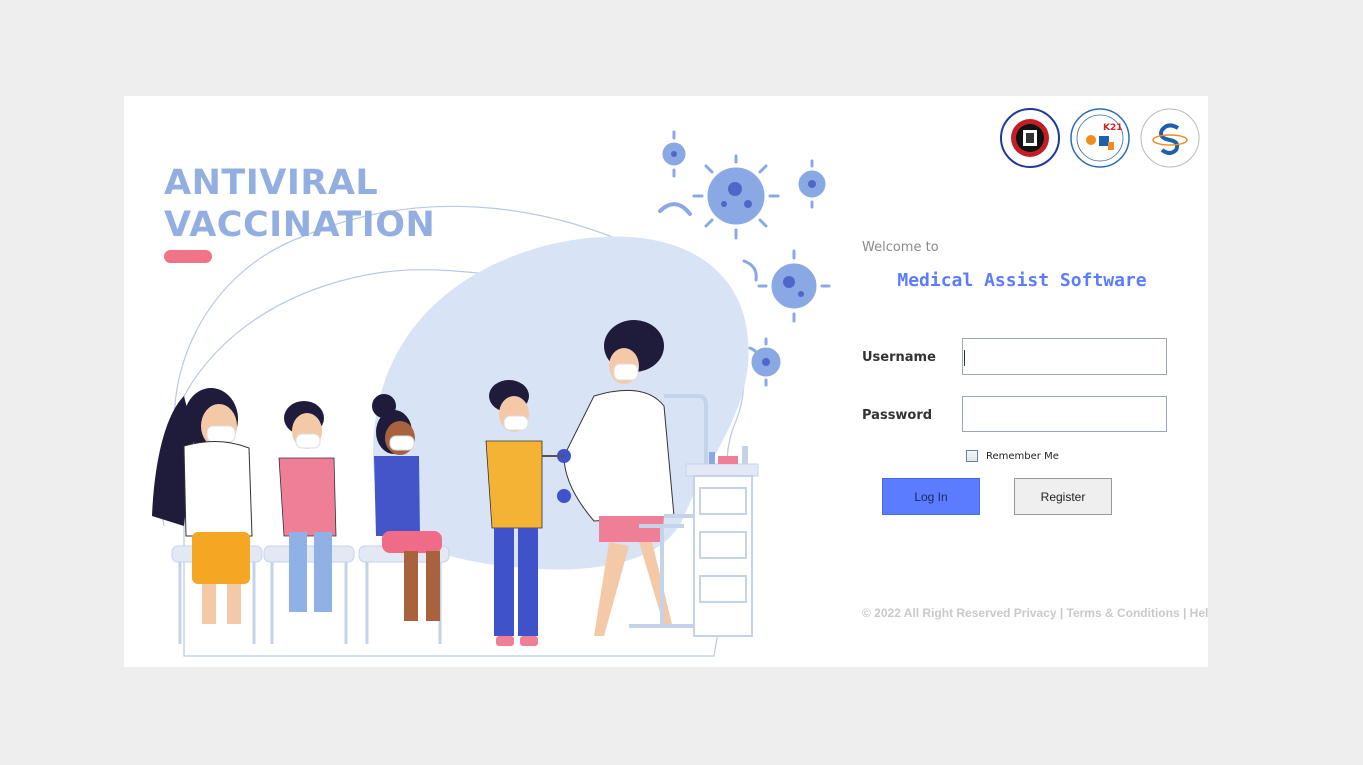  What do you see at coordinates (1063, 496) in the screenshot?
I see `register-button: Register` at bounding box center [1063, 496].